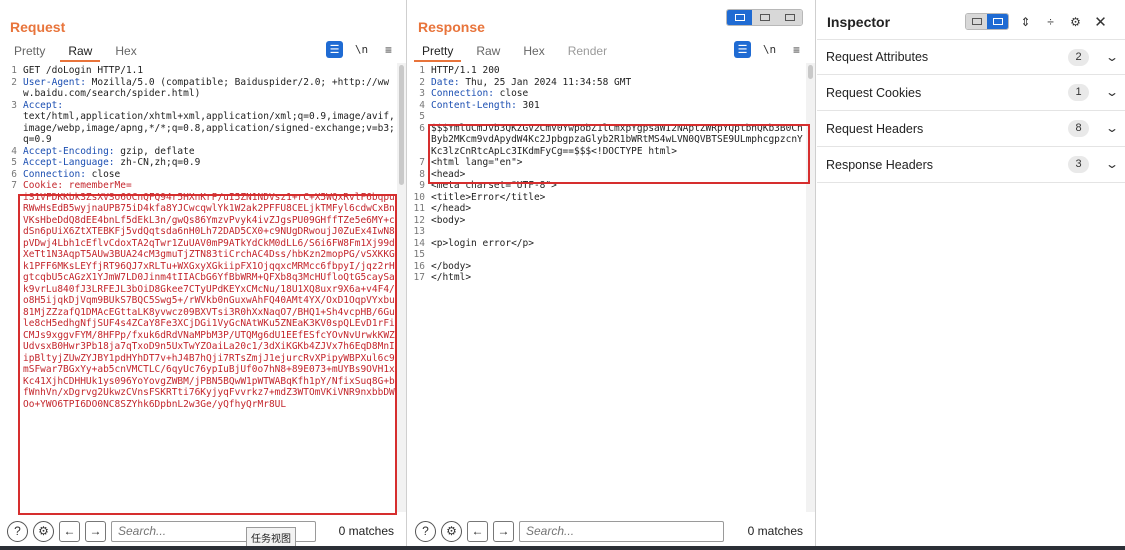 Image resolution: width=1125 pixels, height=550 pixels. Describe the element at coordinates (69, 151) in the screenshot. I see `header-key: Accept-Encoding:` at that location.